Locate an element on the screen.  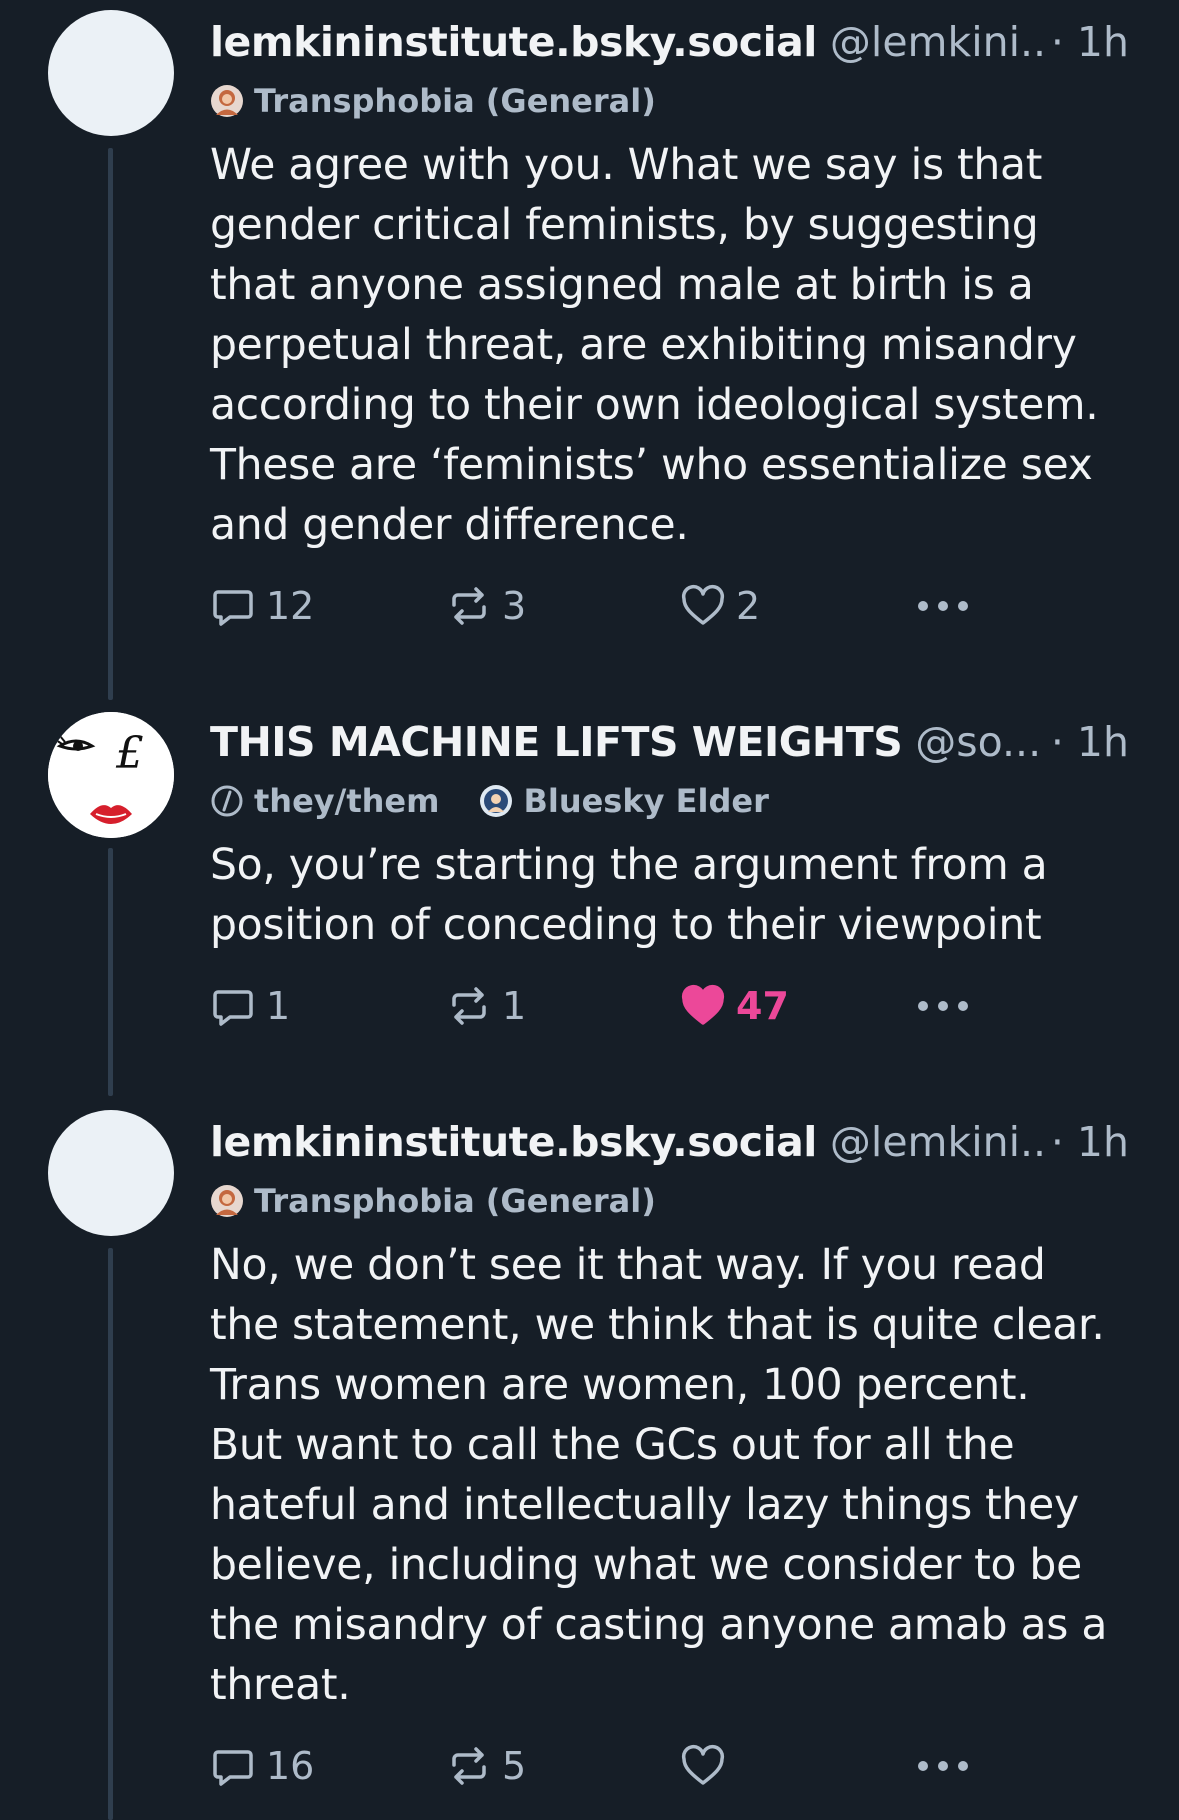
post-header: THIS MACHINE LIFTS WEIGHTS @so... · 1h is located at coordinates (669, 742).